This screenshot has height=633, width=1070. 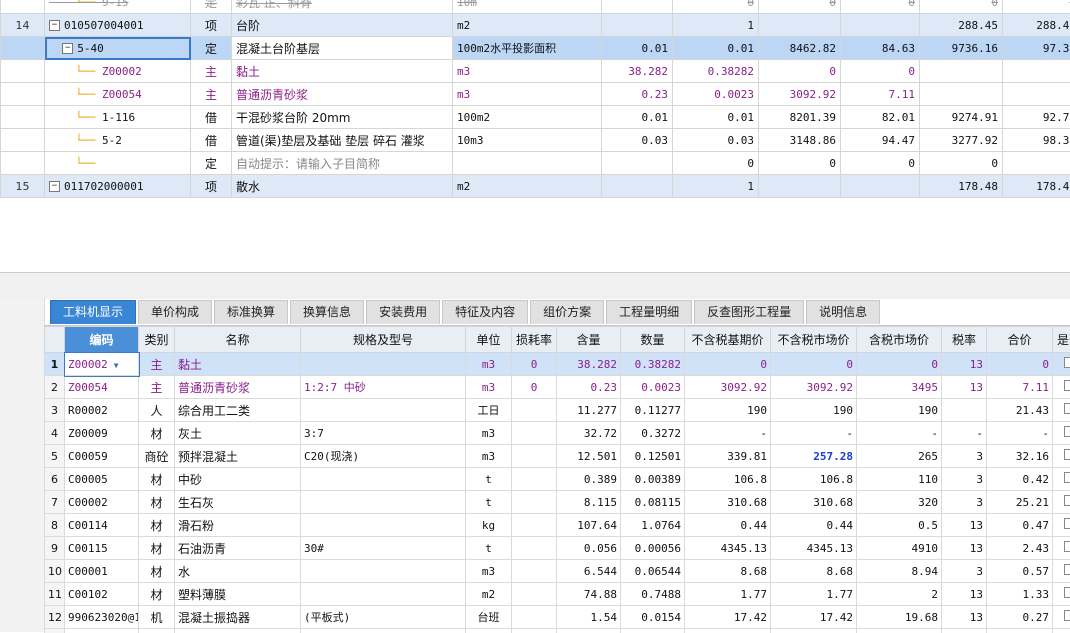 I want to click on cell-taxmarket: -, so click(x=934, y=433).